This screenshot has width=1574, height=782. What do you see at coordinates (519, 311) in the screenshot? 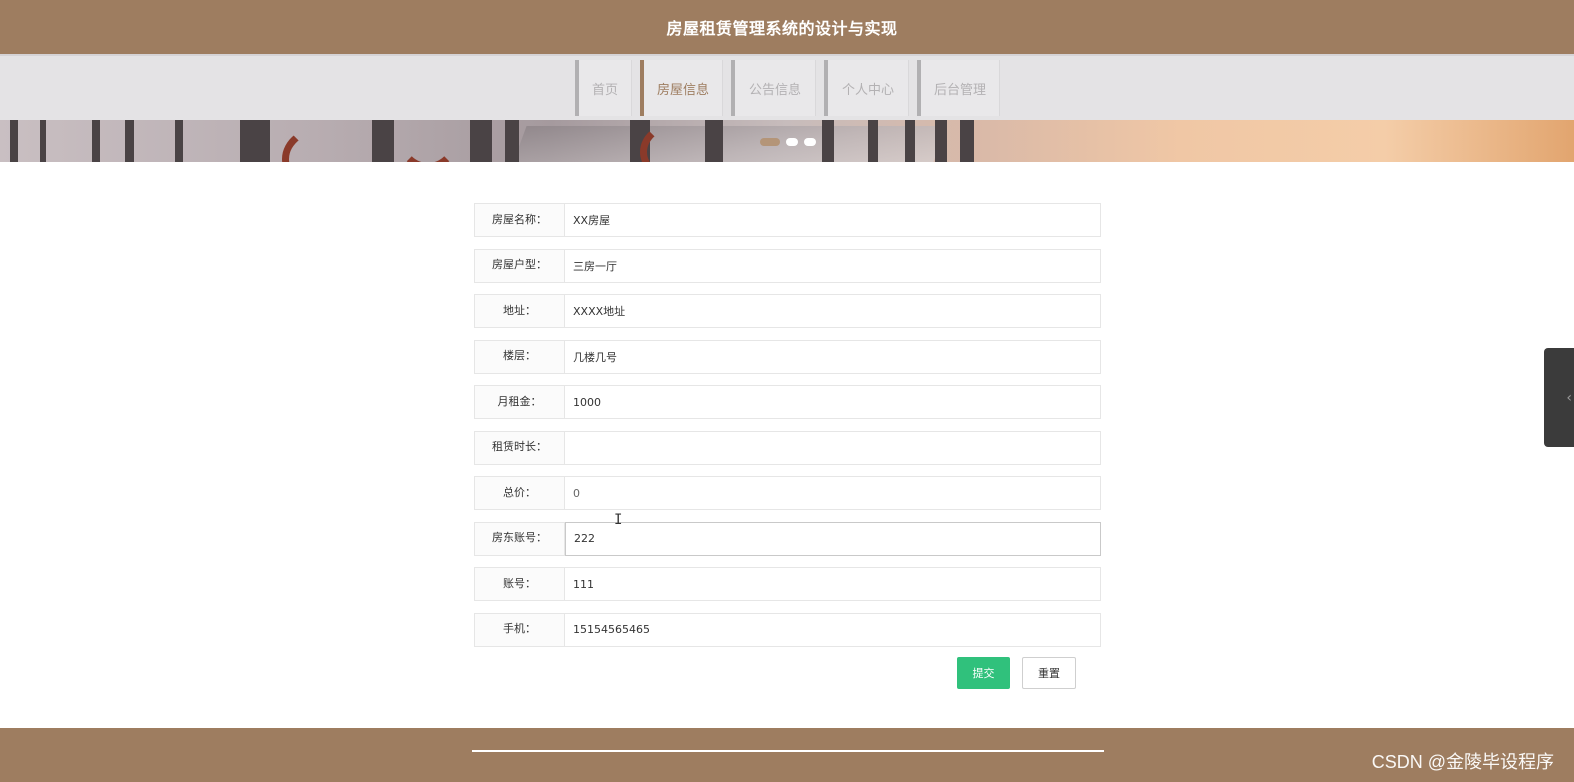
I see `field-label: 地址：` at bounding box center [519, 311].